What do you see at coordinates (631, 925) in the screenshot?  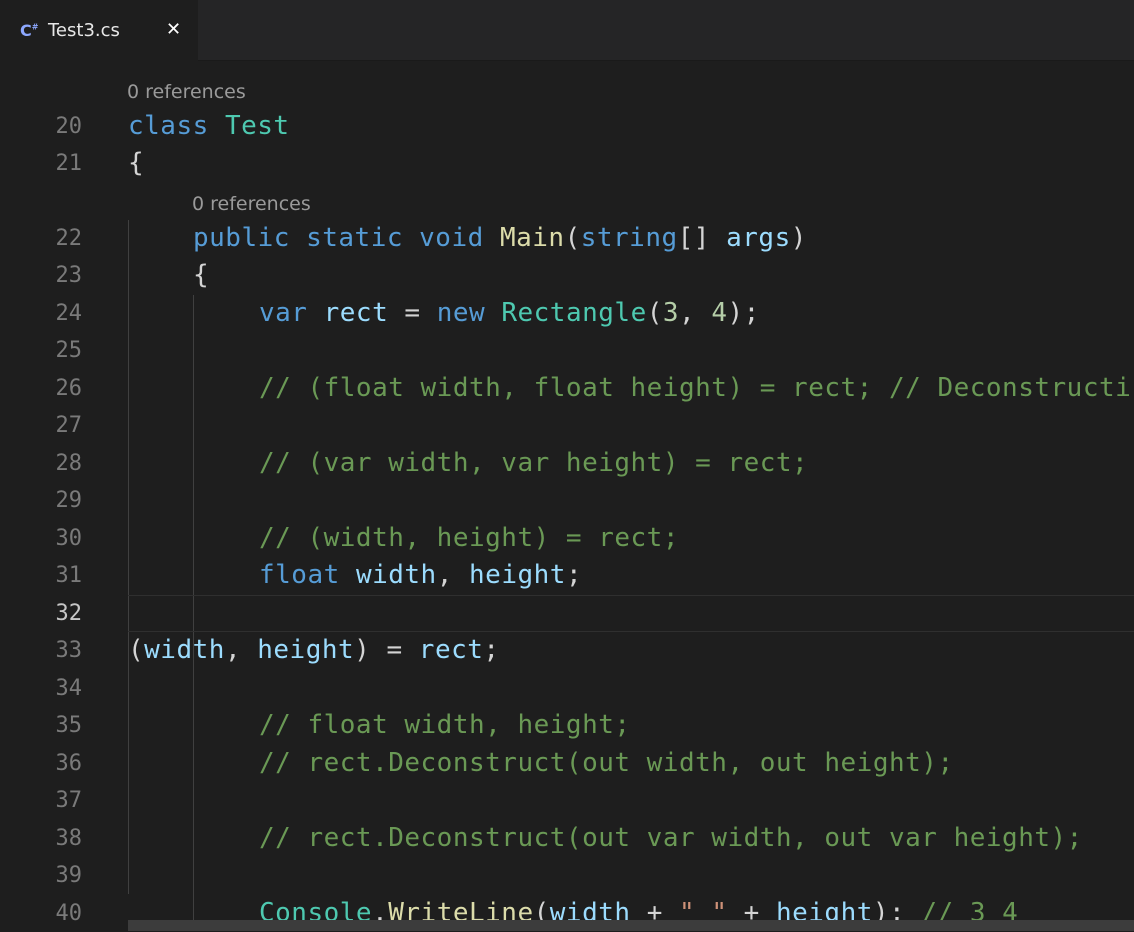 I see `horizontal-scrollbar` at bounding box center [631, 925].